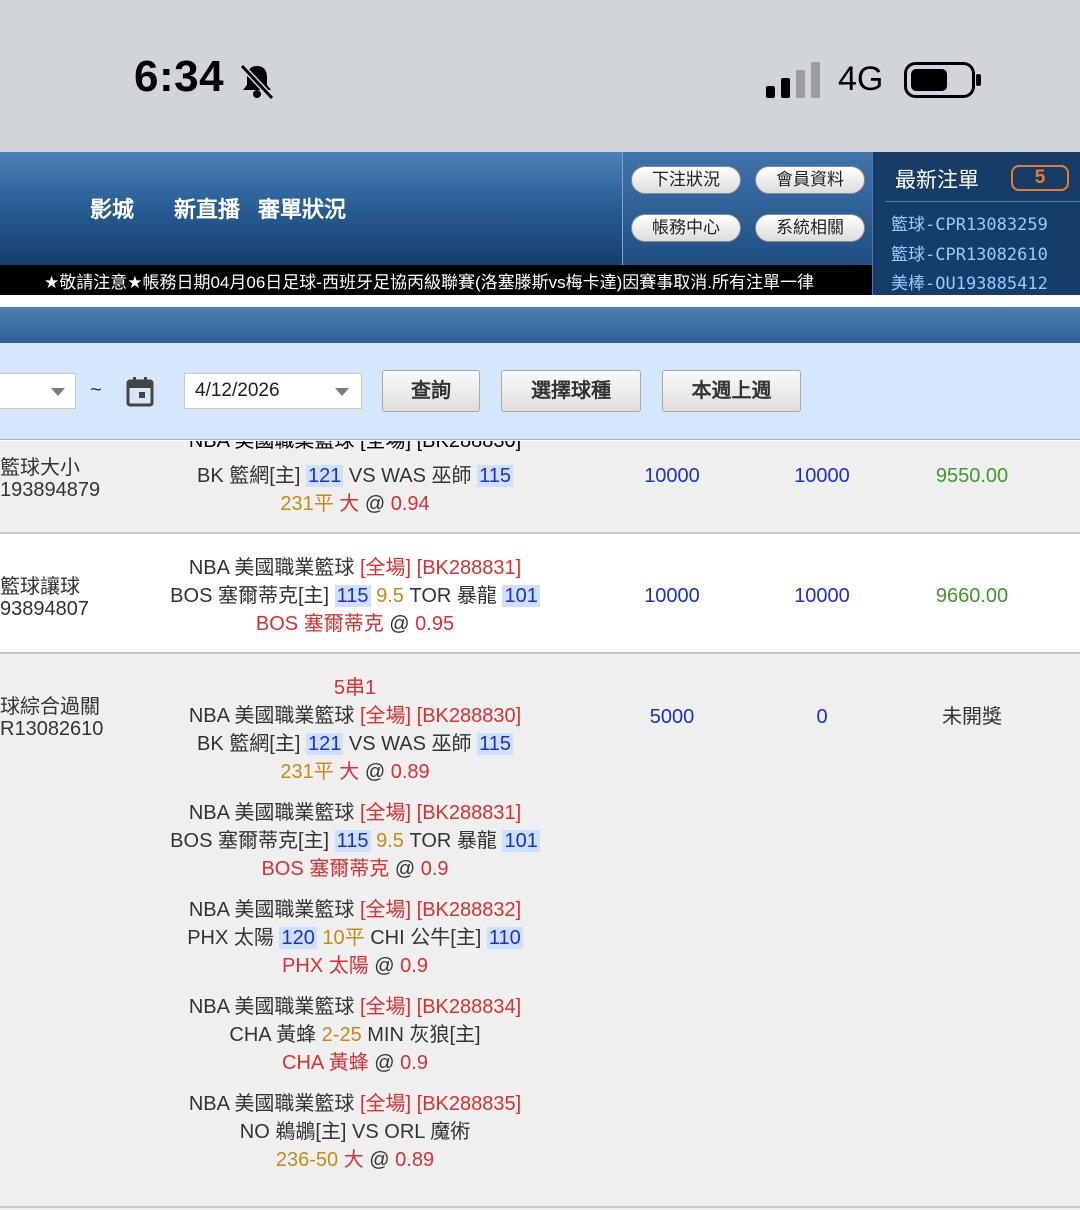 Image resolution: width=1080 pixels, height=1210 pixels. I want to click on battery-icon, so click(942, 80).